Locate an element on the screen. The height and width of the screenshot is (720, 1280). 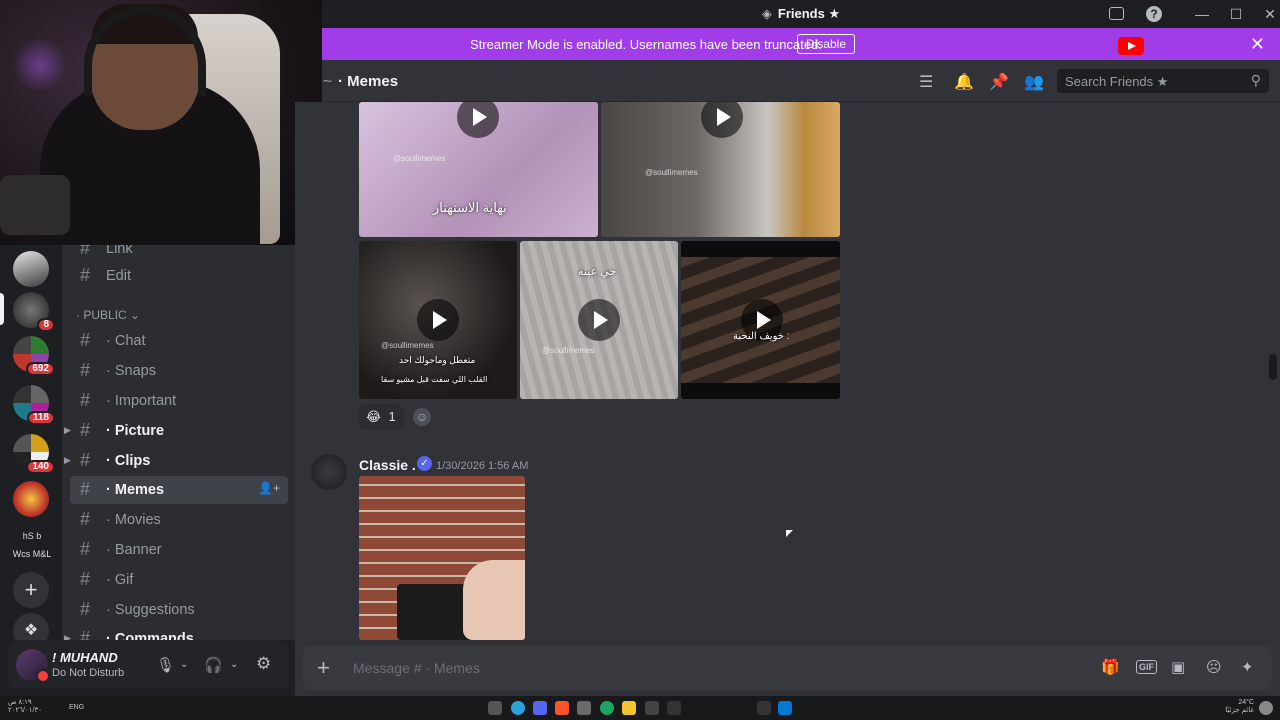
category-label: PUBLIC is located at coordinates (105, 315).